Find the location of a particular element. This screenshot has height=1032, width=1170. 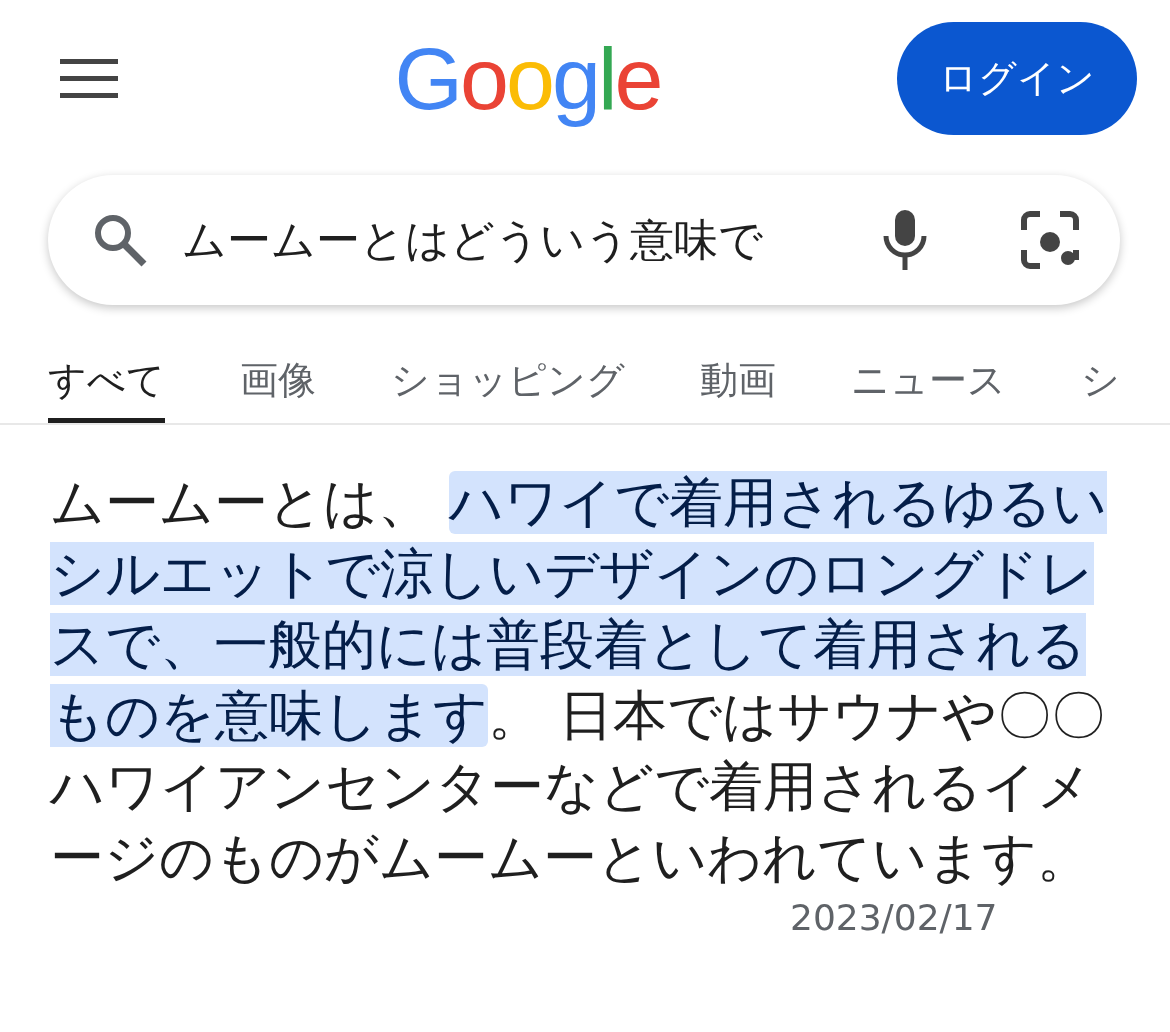

tab: 動画 is located at coordinates (738, 389).